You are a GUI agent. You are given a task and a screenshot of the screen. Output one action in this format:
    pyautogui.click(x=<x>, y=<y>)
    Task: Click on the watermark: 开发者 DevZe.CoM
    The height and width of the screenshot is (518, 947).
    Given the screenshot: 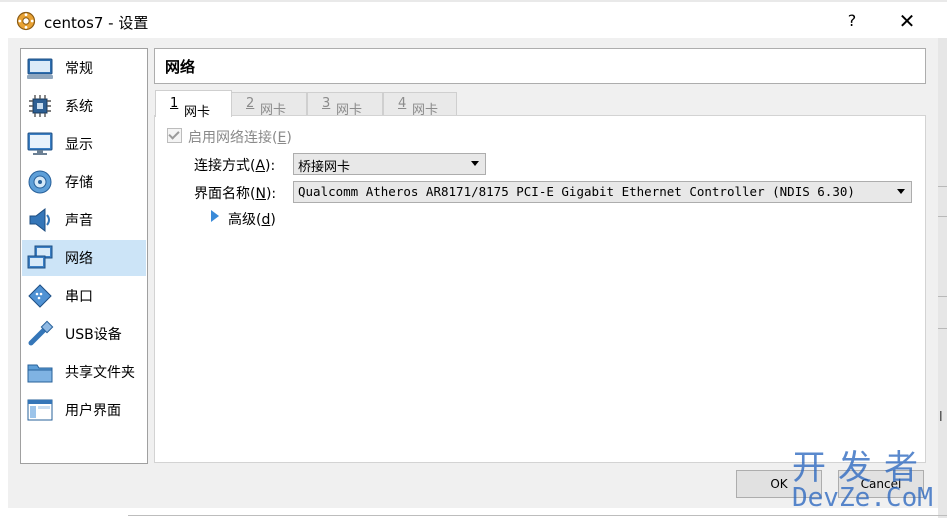 What is the action you would take?
    pyautogui.click(x=867, y=482)
    